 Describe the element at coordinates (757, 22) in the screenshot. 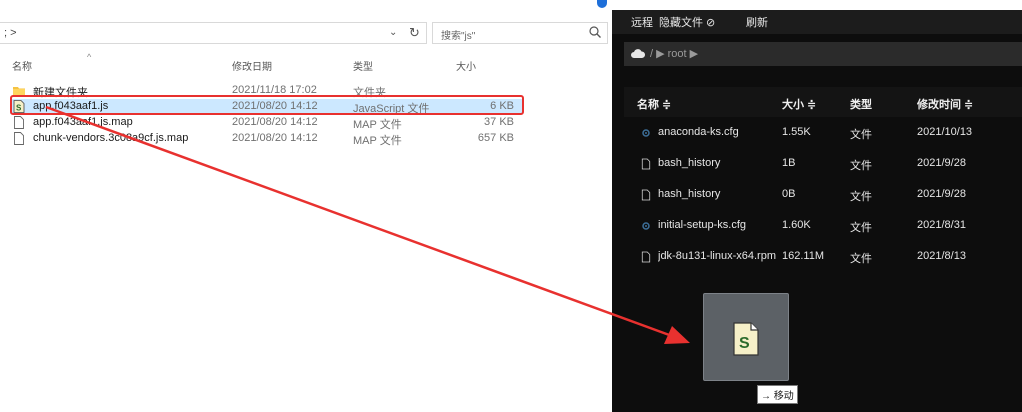

I see `refresh-button: 刷新` at that location.